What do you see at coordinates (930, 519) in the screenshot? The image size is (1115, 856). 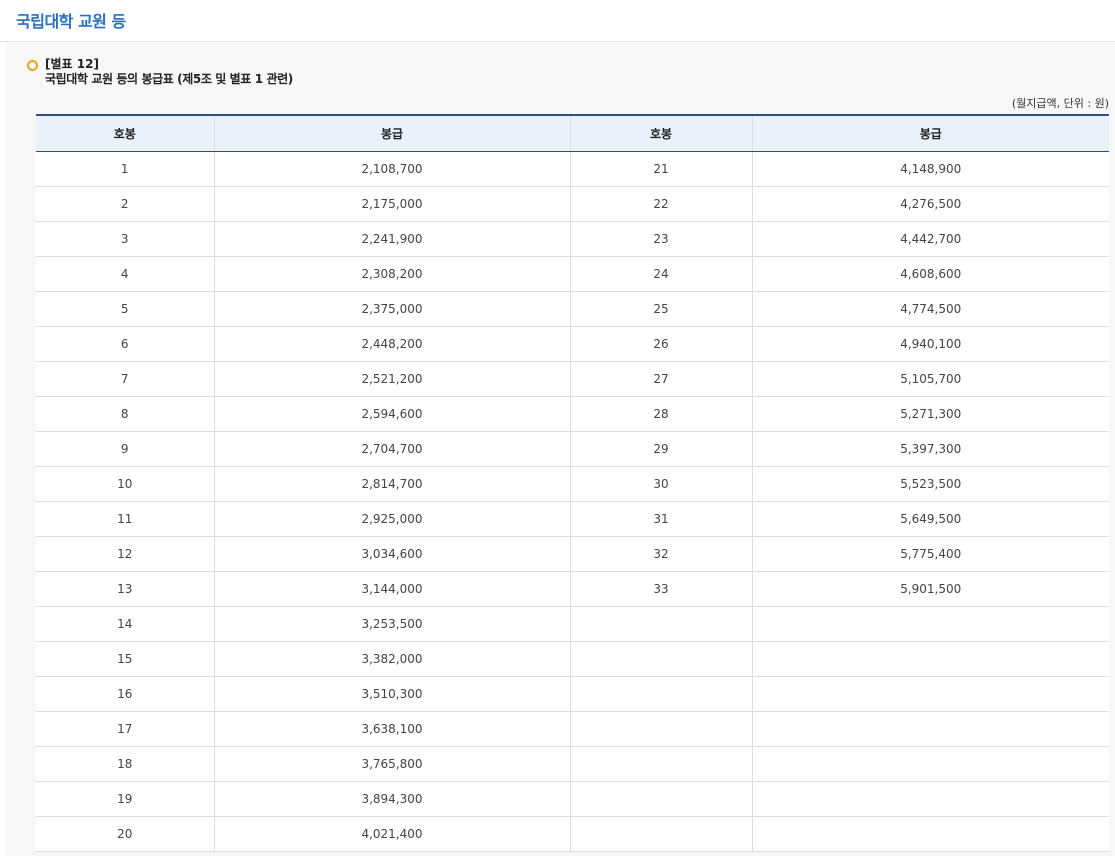 I see `salary-cell: 5,649,500` at bounding box center [930, 519].